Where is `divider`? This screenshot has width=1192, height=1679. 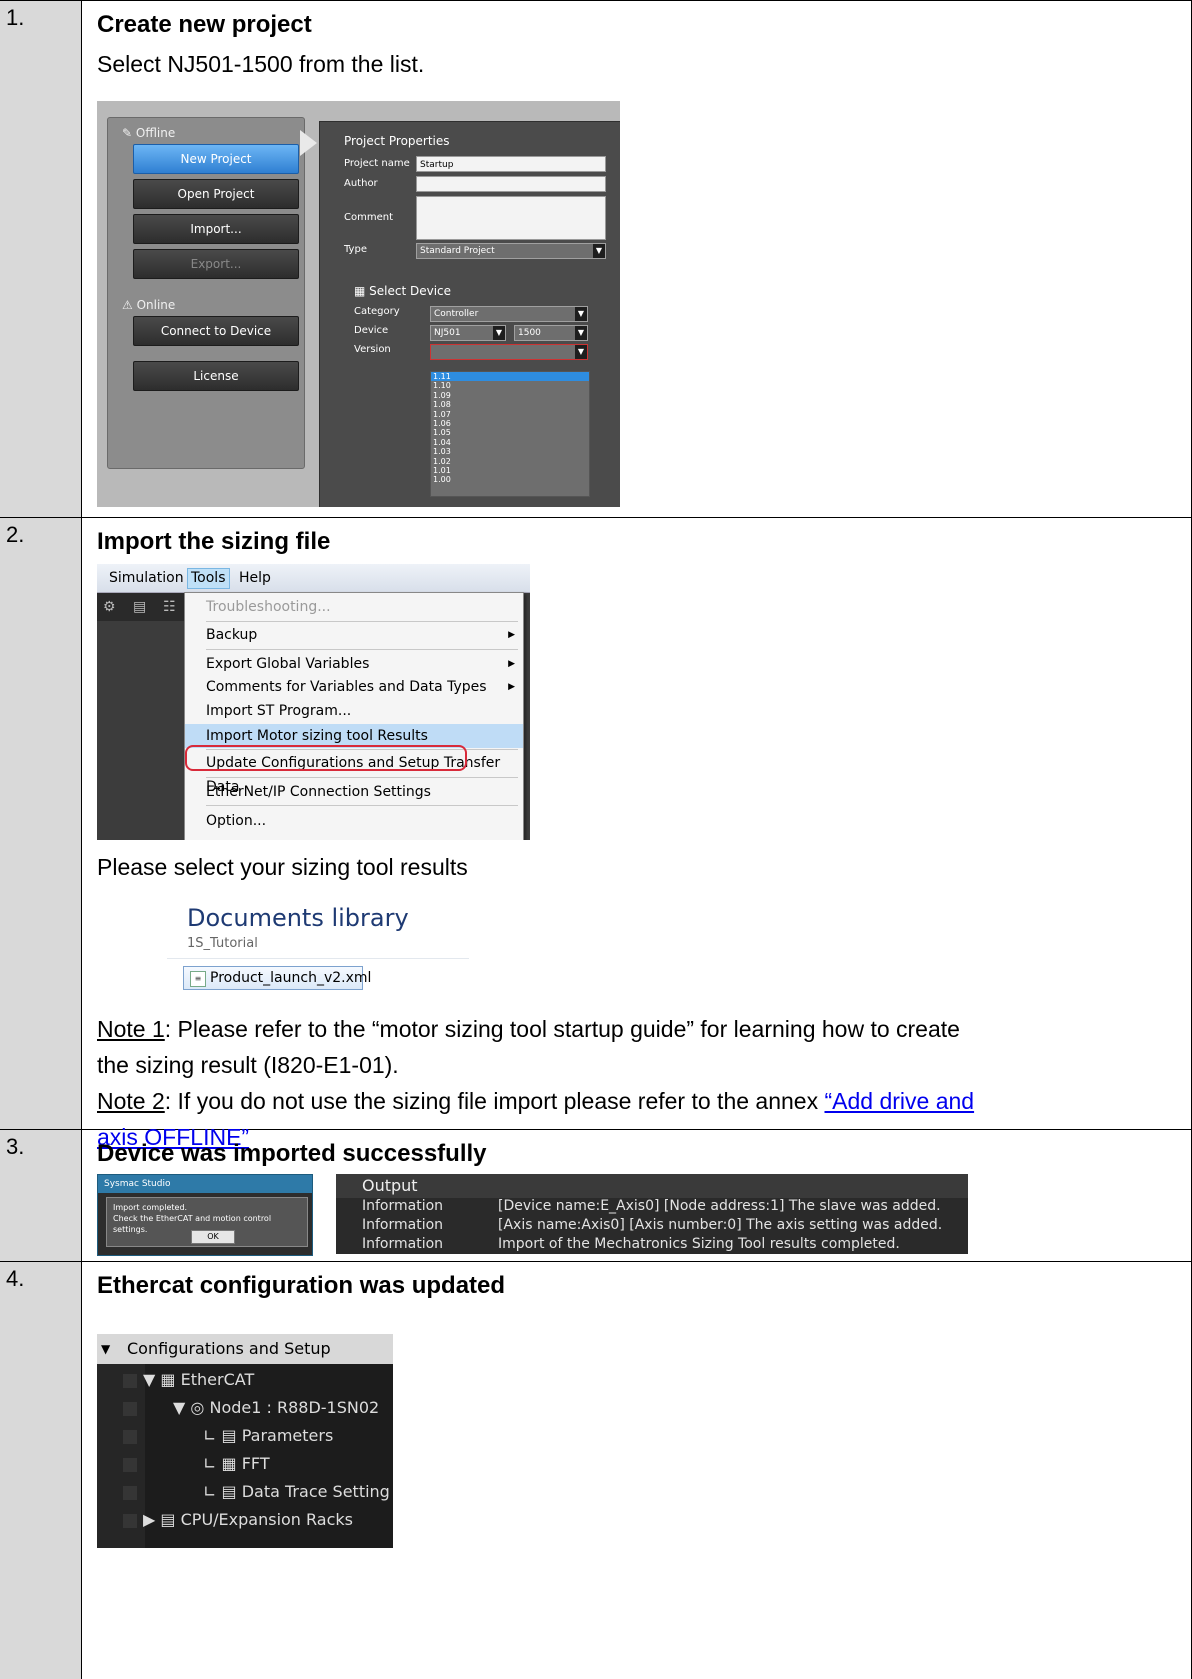 divider is located at coordinates (318, 958).